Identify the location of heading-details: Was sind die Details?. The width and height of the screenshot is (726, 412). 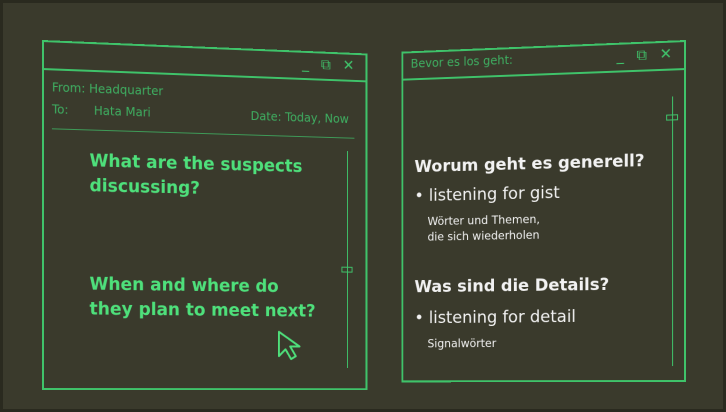
(511, 286).